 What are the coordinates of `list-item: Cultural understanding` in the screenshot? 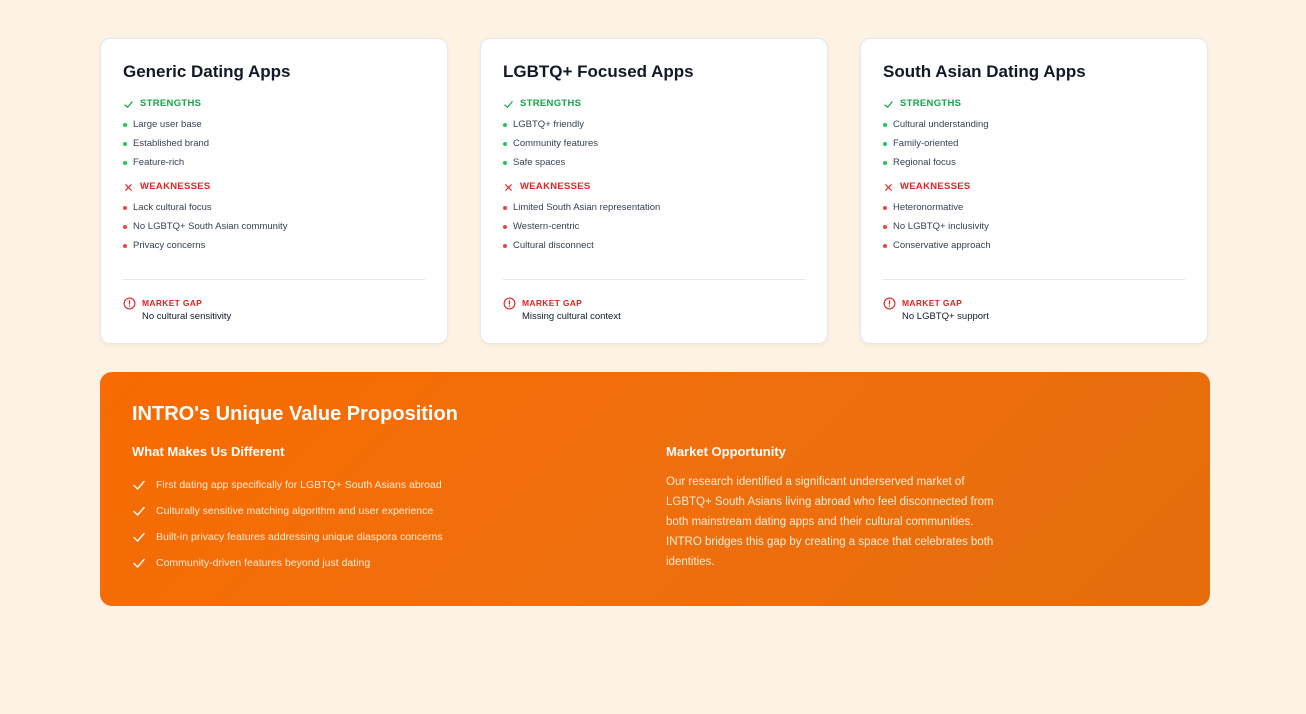 It's located at (1034, 124).